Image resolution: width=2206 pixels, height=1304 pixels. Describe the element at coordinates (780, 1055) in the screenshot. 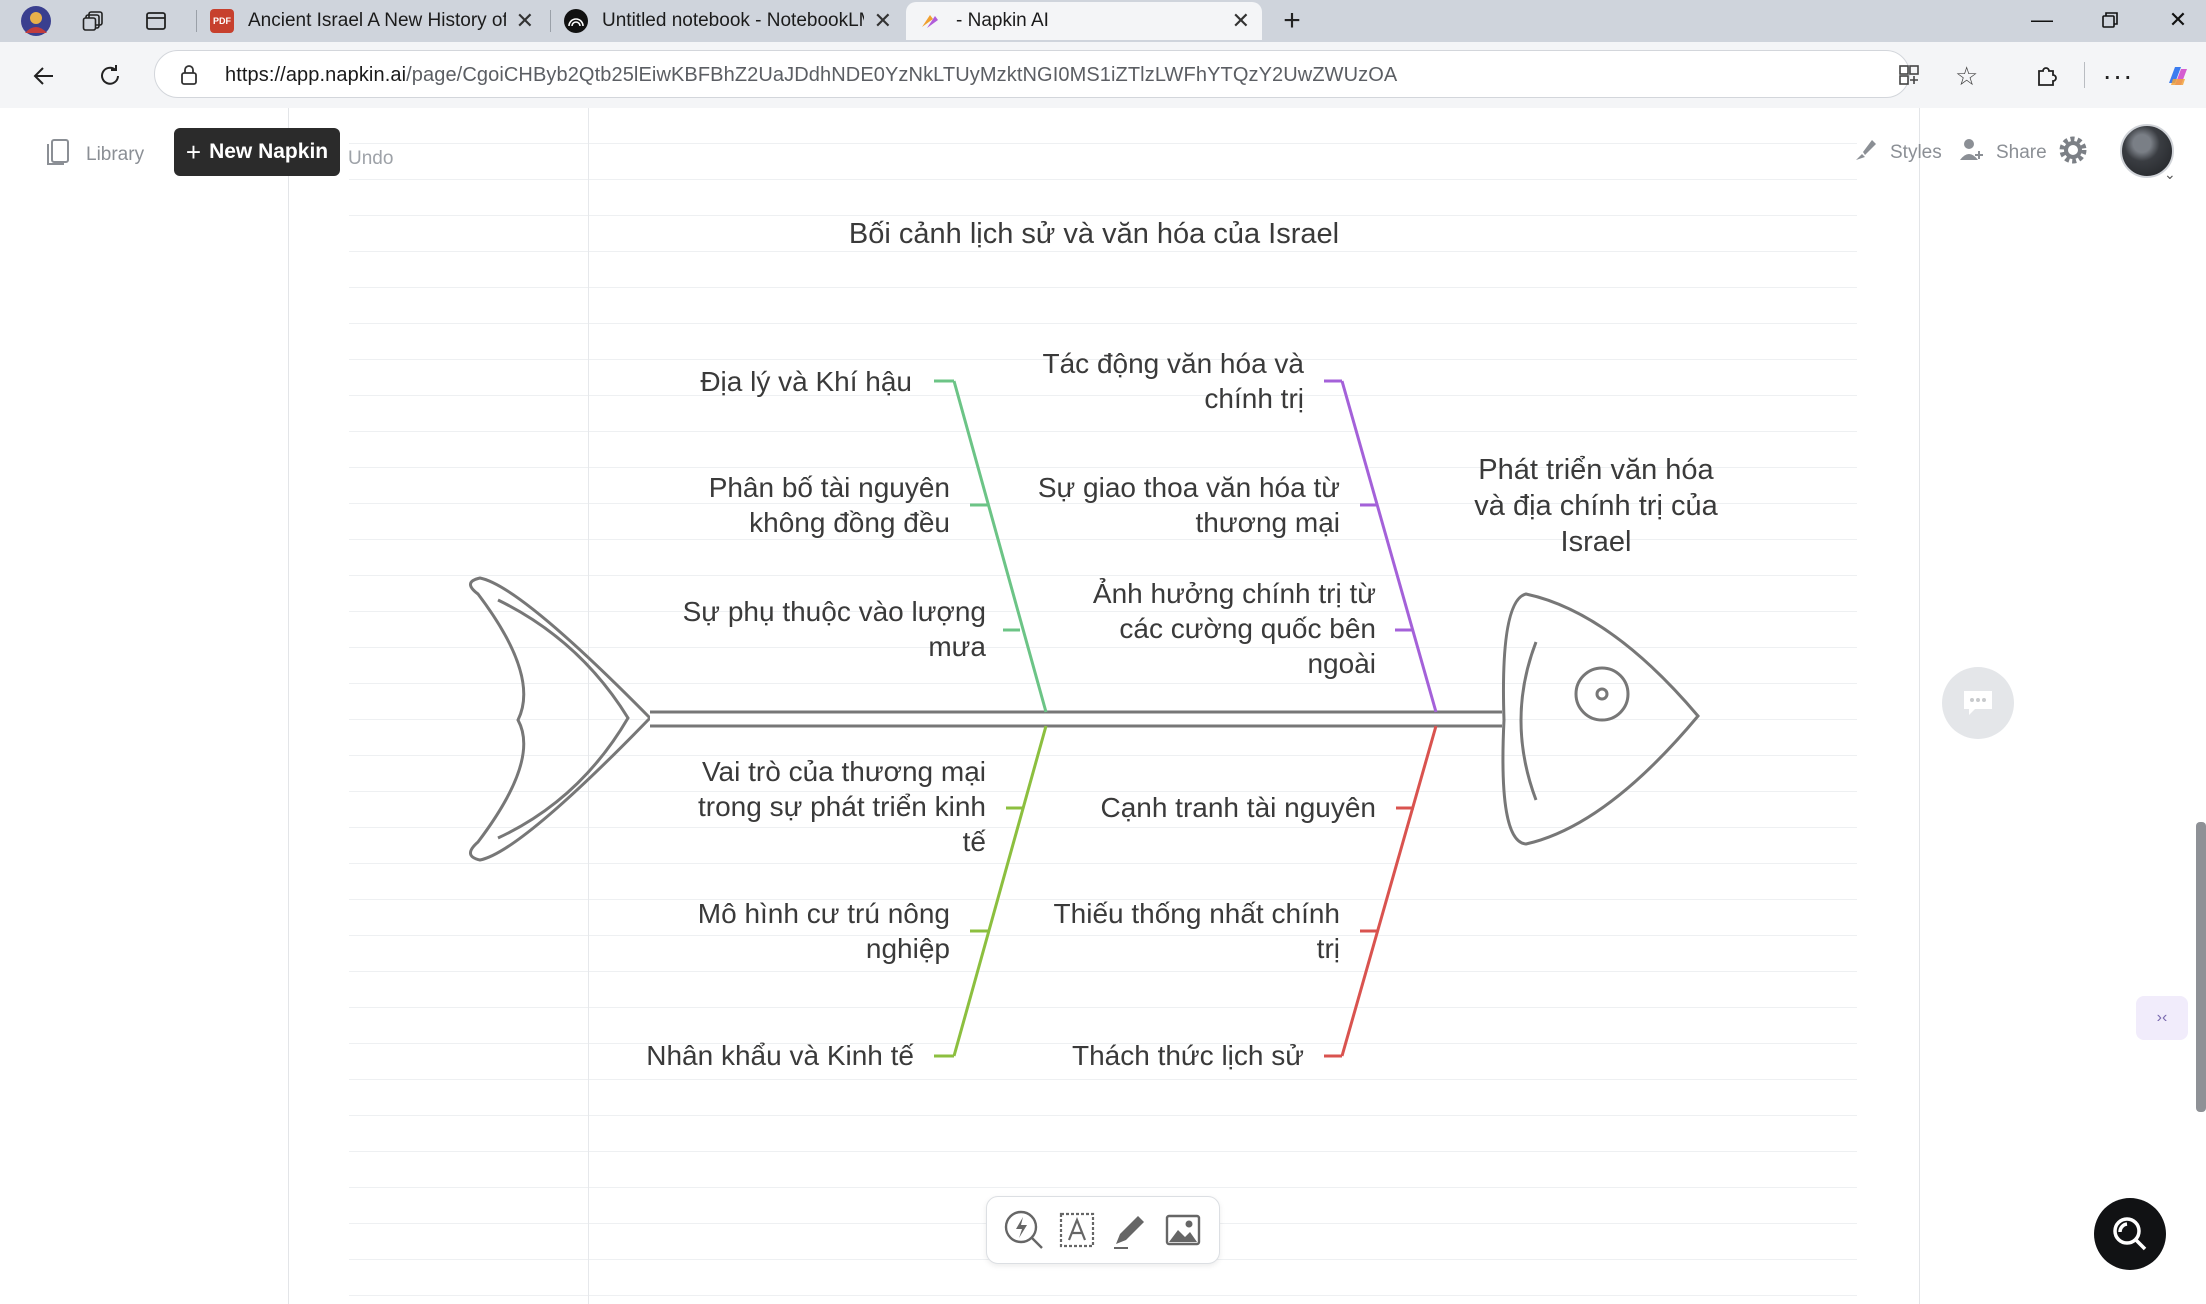

I see `branch-label-demography-economy: Nhân khẩu và Kinh tế` at that location.